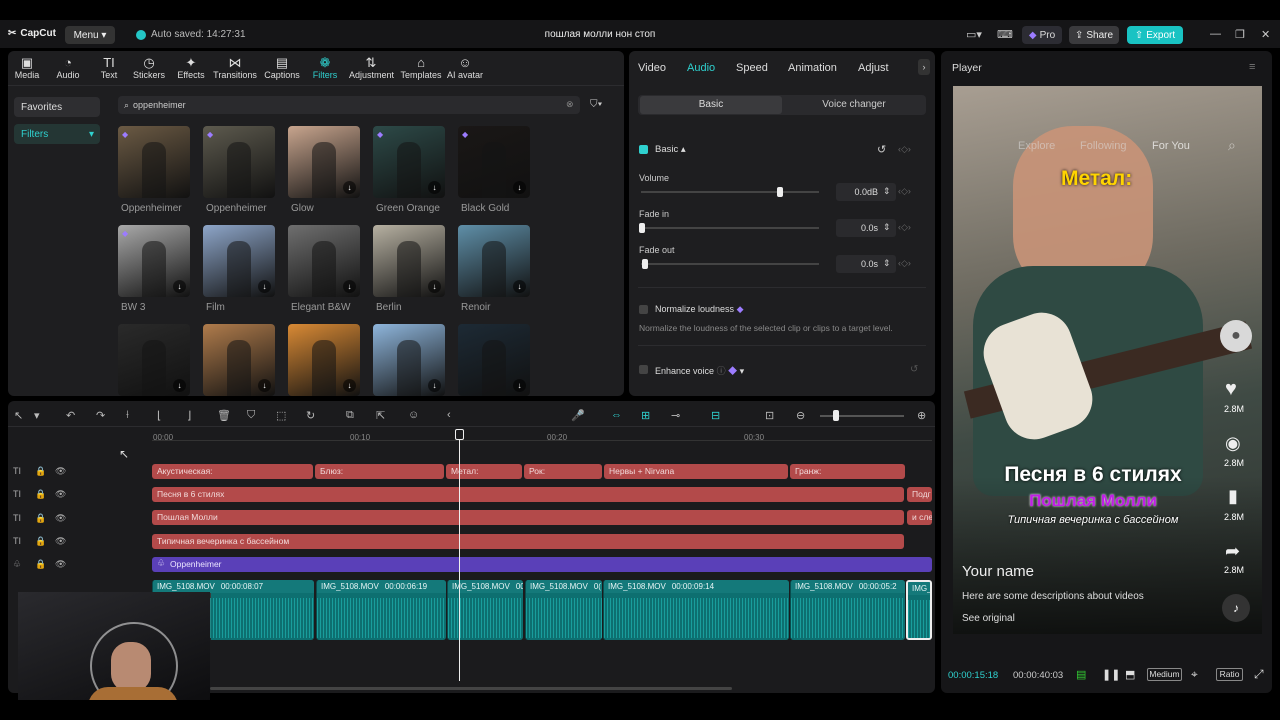 This screenshot has width=1280, height=720. Describe the element at coordinates (730, 192) in the screenshot. I see `volume-slider` at that location.